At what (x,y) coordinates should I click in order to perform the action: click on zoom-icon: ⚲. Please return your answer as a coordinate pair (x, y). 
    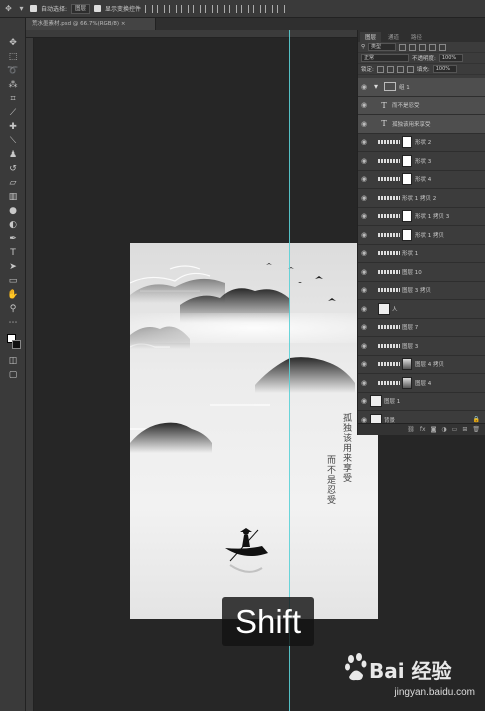
    Looking at the image, I should click on (13, 309).